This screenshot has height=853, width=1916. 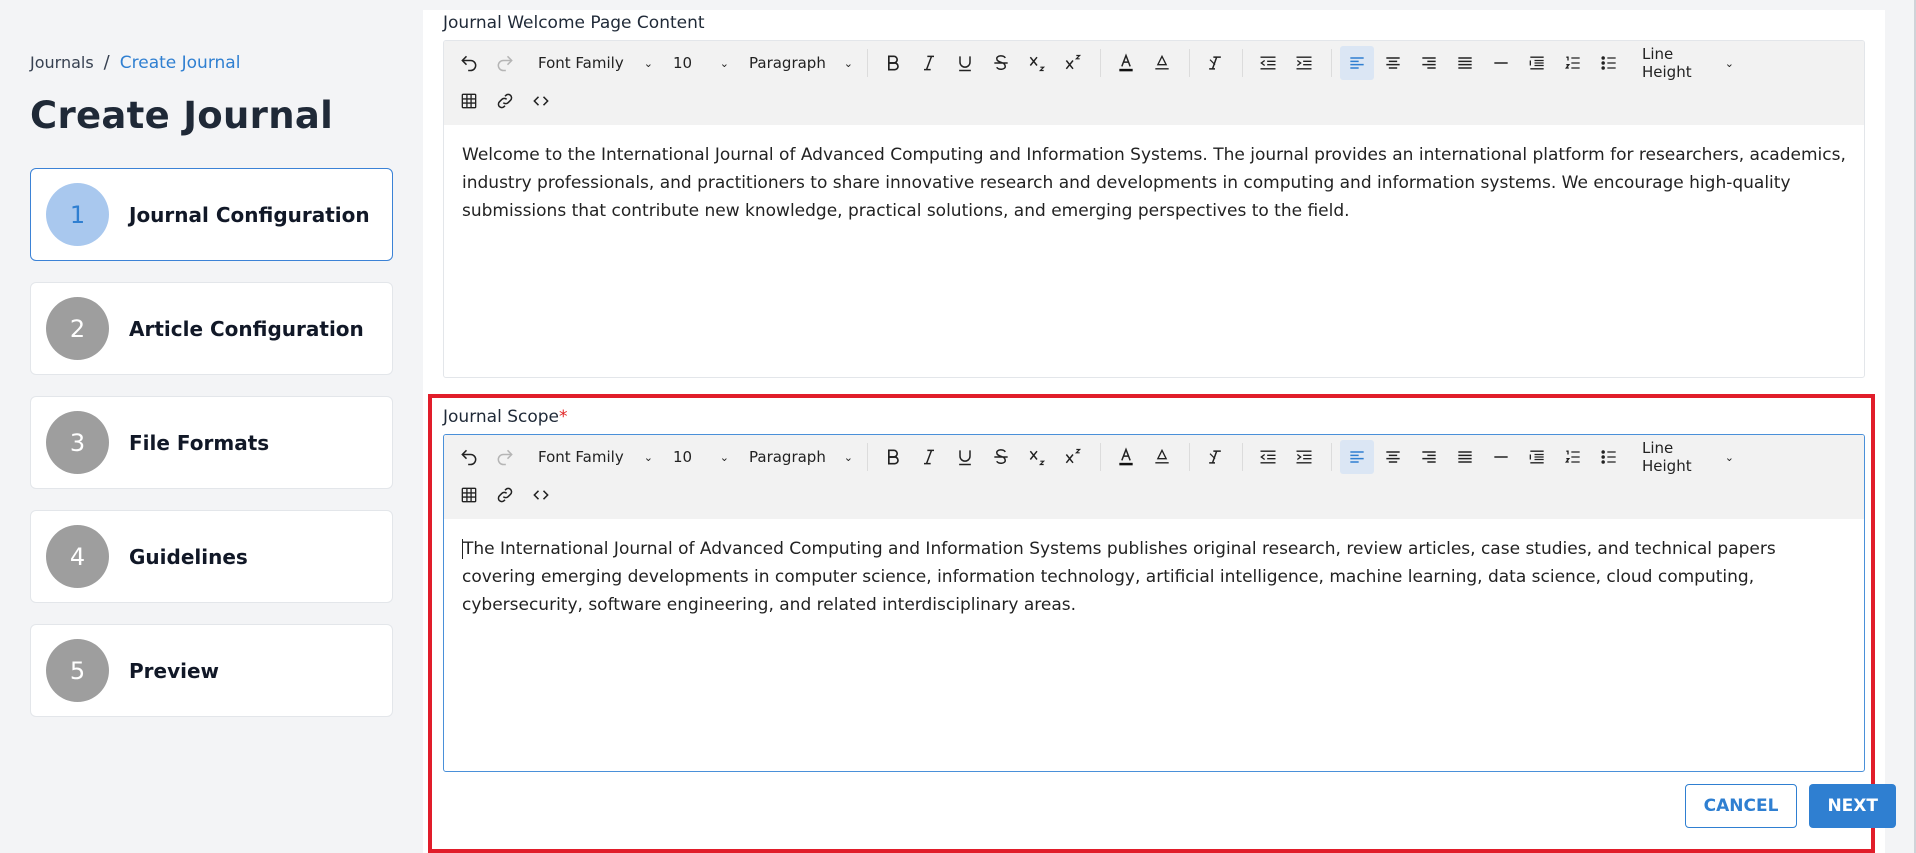 What do you see at coordinates (249, 214) in the screenshot?
I see `step-label: Journal Configuration` at bounding box center [249, 214].